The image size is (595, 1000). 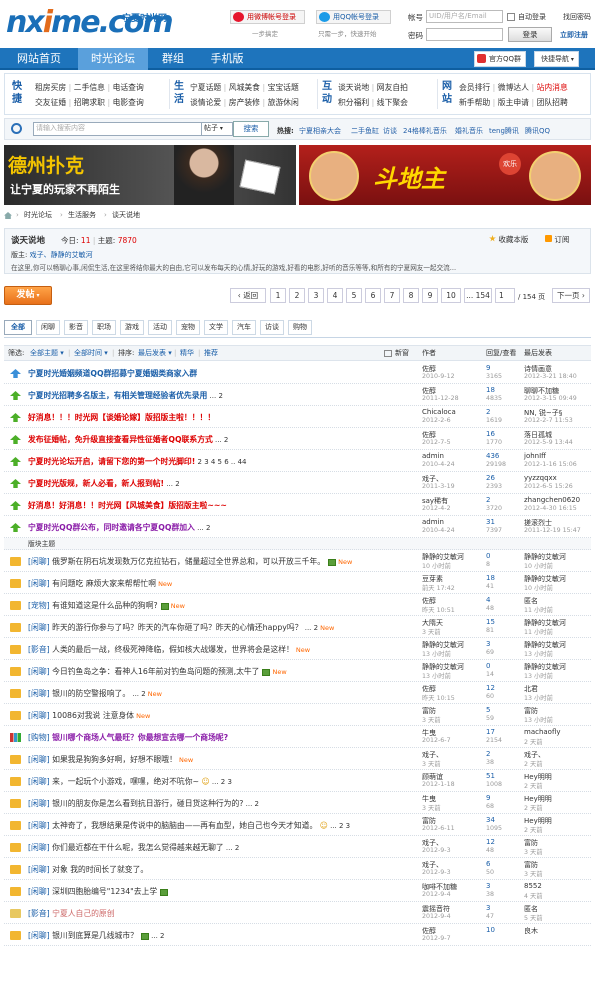 What do you see at coordinates (248, 295) in the screenshot?
I see `back-button: ‹ 返回` at bounding box center [248, 295].